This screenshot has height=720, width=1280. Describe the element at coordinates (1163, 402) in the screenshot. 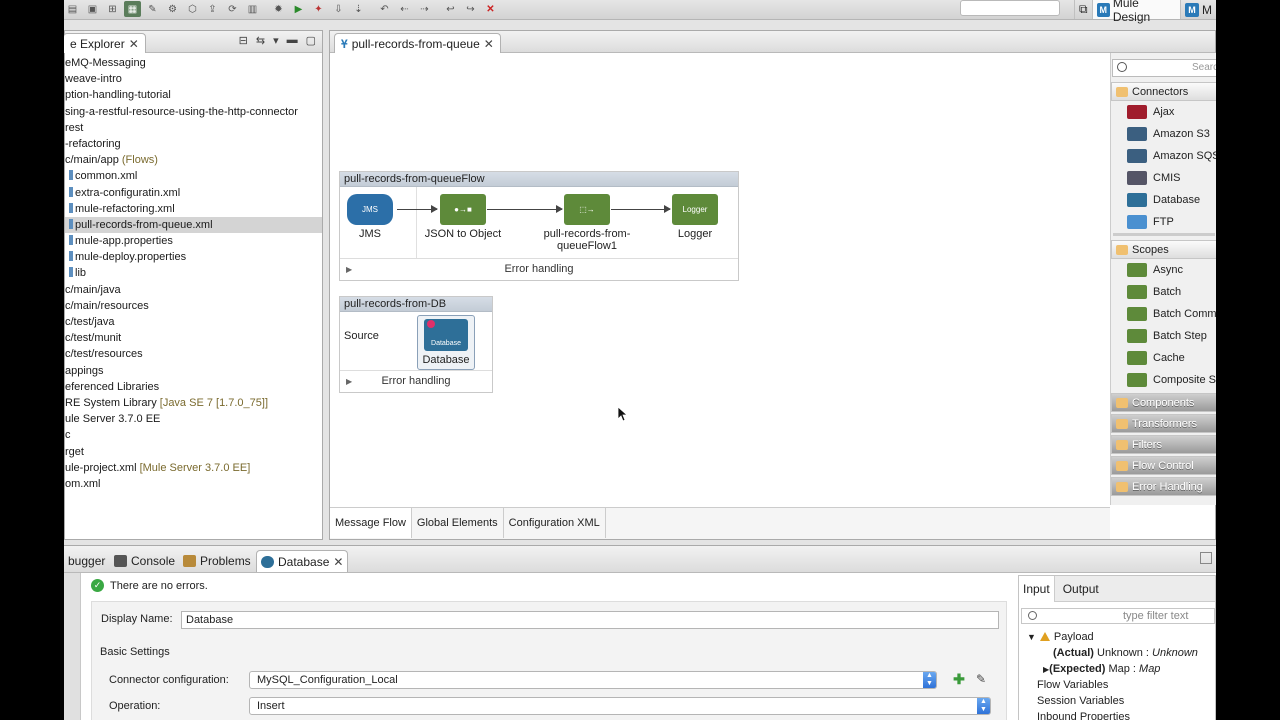

I see `palette-group-components: Components` at that location.